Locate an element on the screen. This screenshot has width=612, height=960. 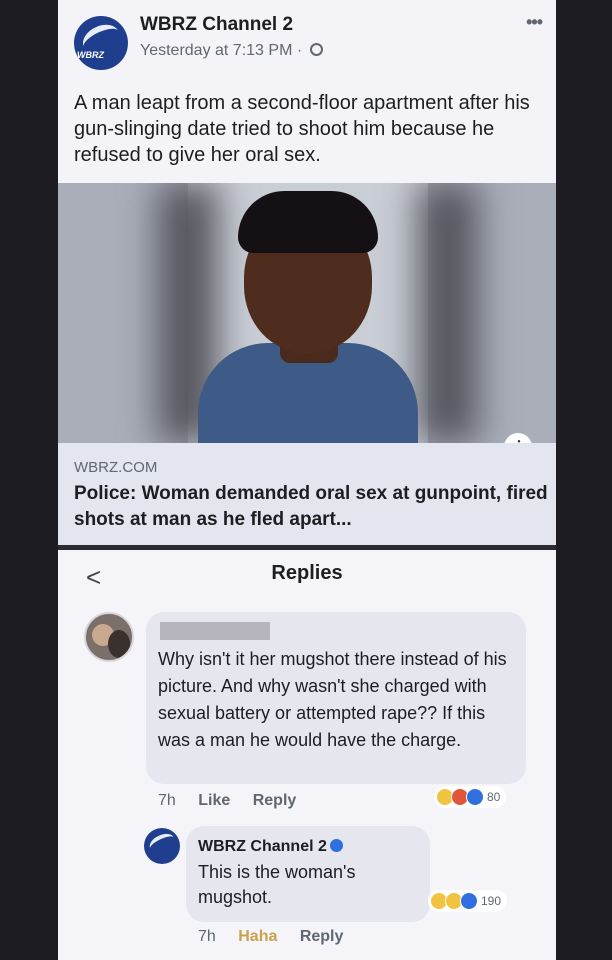
page-reply-name: WBRZ Channel 2 is located at coordinates (270, 847).